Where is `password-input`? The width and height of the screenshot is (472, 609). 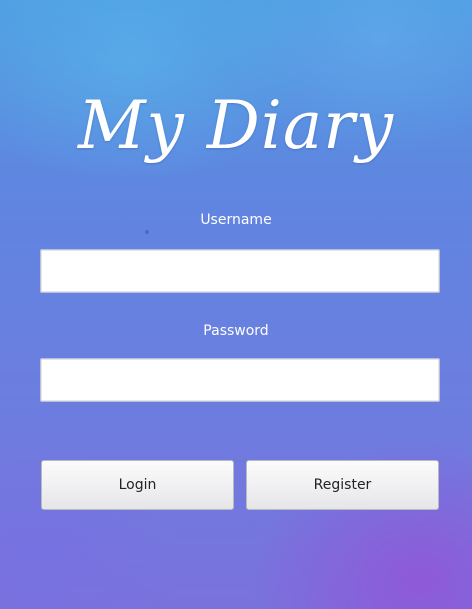 password-input is located at coordinates (240, 380).